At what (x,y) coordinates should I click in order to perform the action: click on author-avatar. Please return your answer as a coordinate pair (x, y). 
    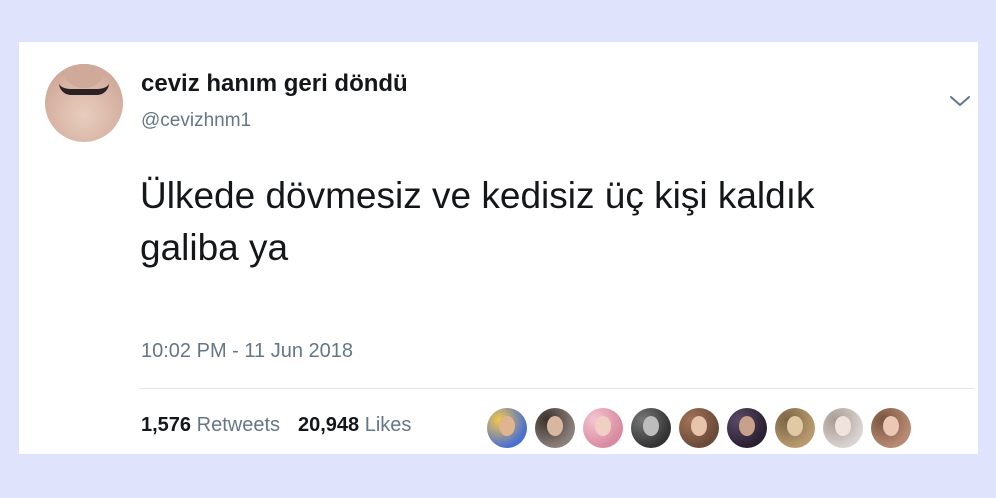
    Looking at the image, I should click on (84, 103).